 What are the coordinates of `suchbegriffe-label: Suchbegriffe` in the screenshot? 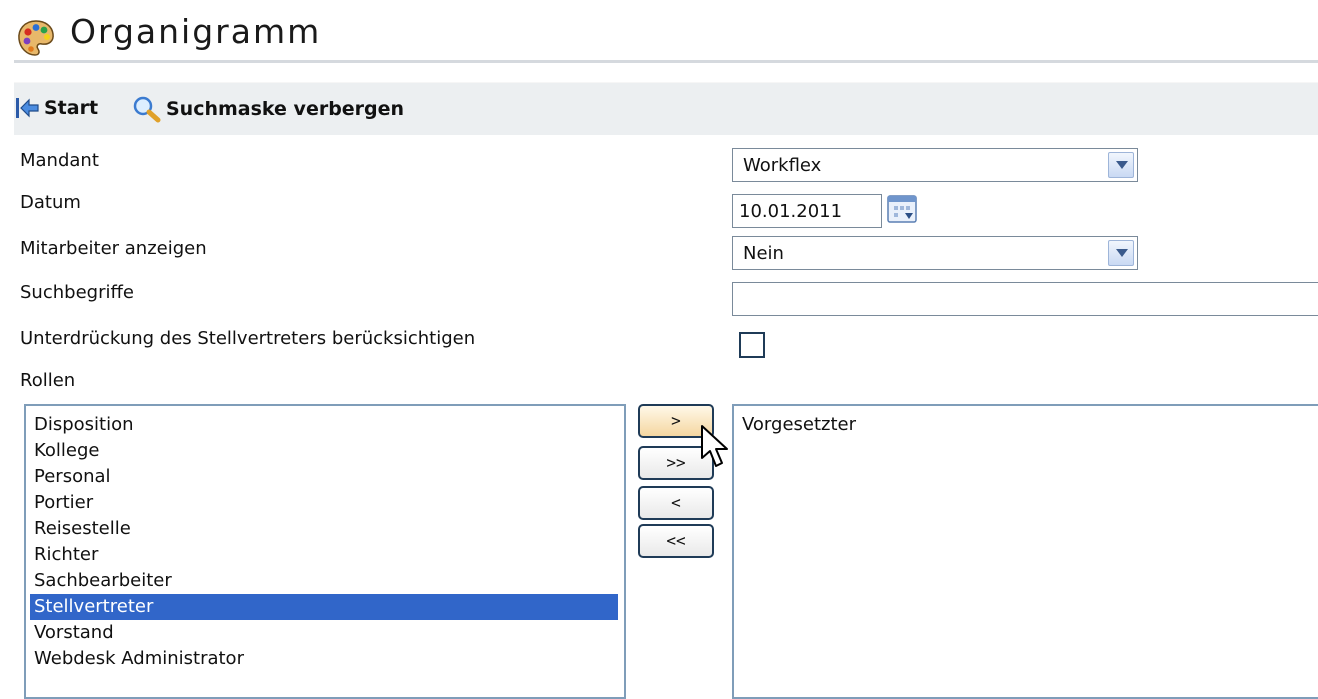 It's located at (77, 292).